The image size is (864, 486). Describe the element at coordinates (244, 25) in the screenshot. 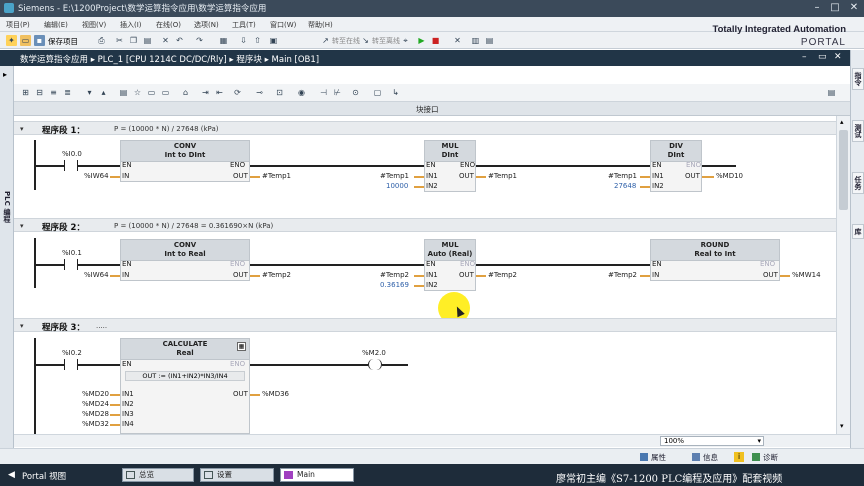

I see `menu-tools: 工具(T)` at that location.